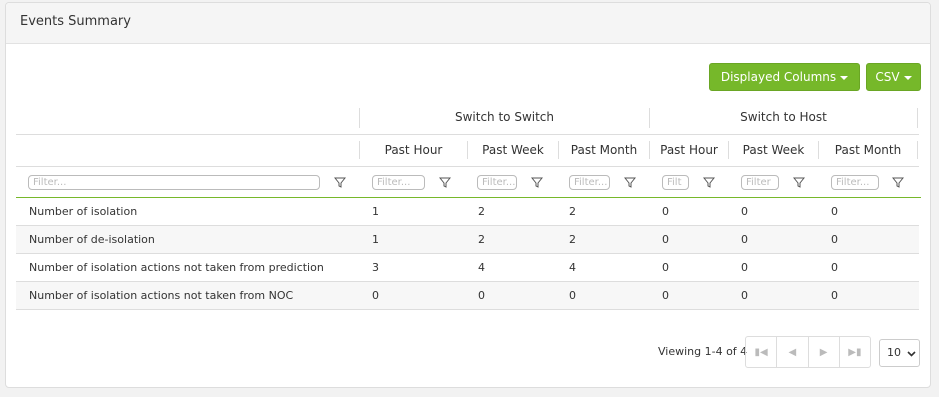 The width and height of the screenshot is (939, 397). I want to click on panel-title: Events Summary, so click(468, 23).